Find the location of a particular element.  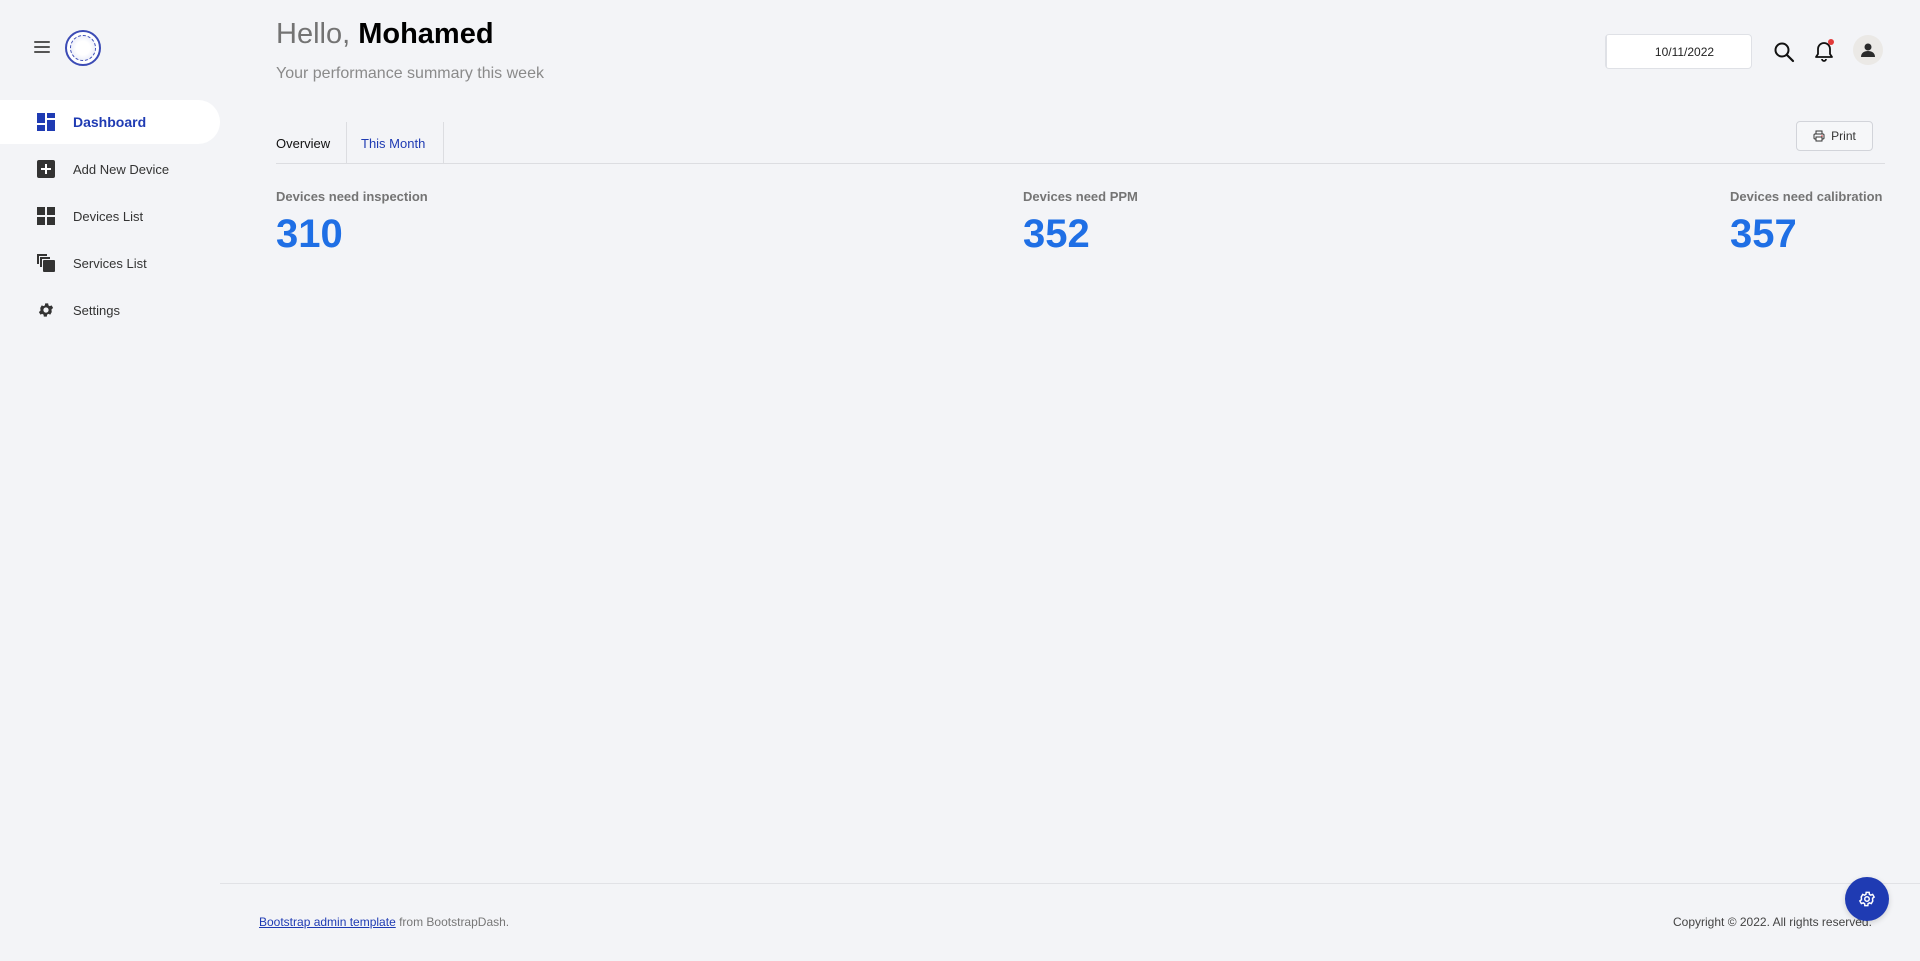

settings-fab-button is located at coordinates (1867, 899).